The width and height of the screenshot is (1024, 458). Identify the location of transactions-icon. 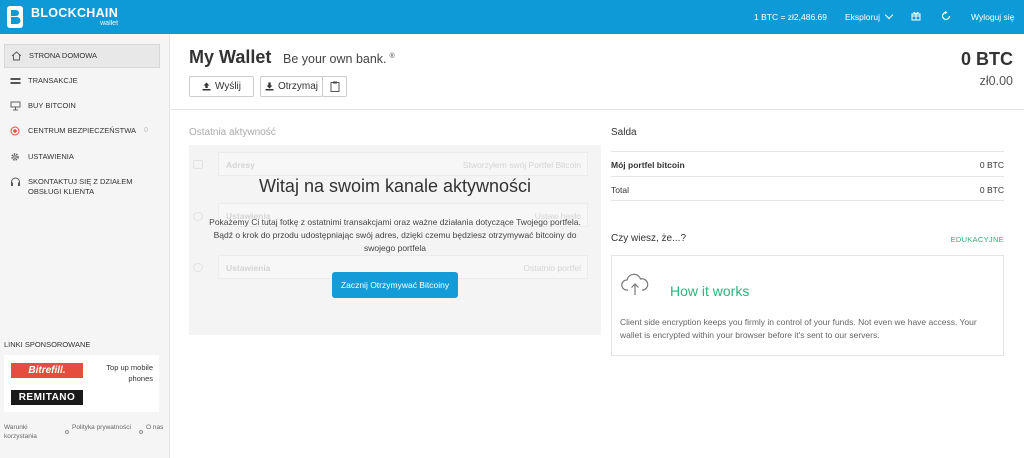
(15, 81).